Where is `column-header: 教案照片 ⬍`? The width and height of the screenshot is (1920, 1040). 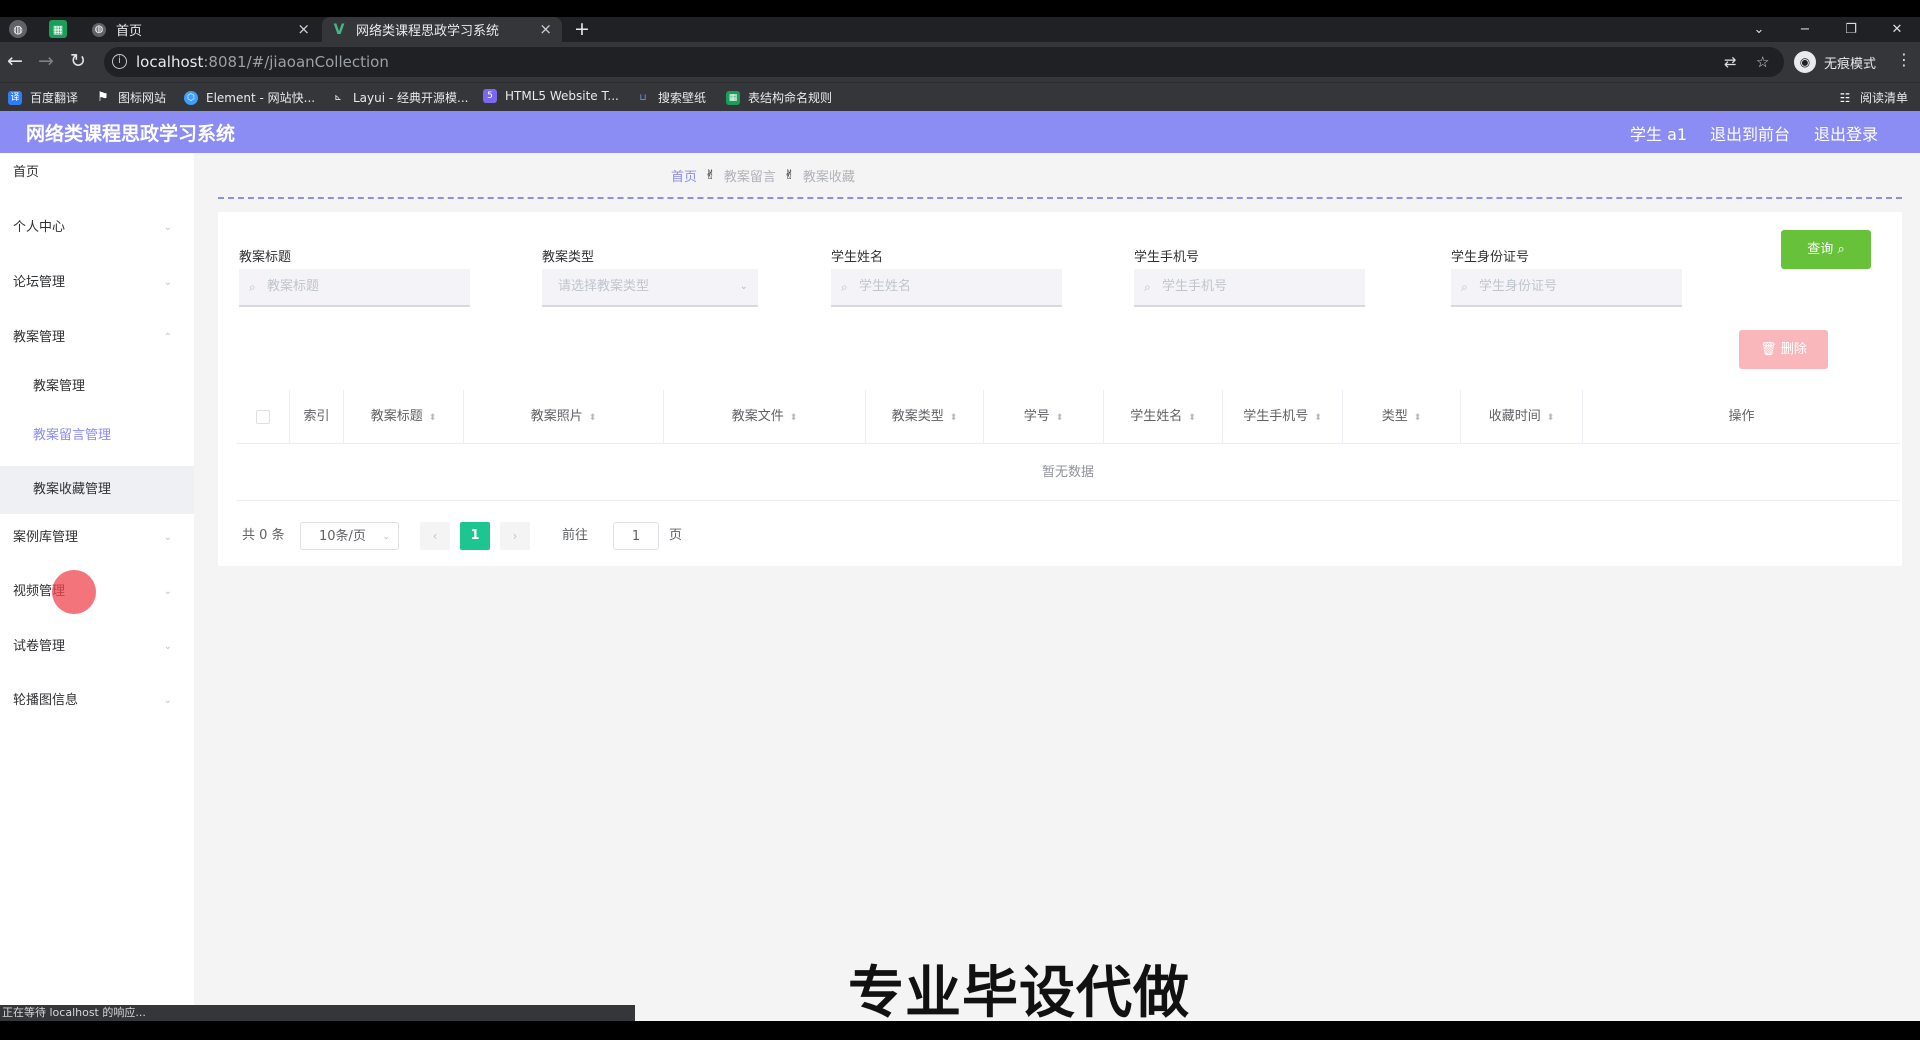 column-header: 教案照片 ⬍ is located at coordinates (564, 417).